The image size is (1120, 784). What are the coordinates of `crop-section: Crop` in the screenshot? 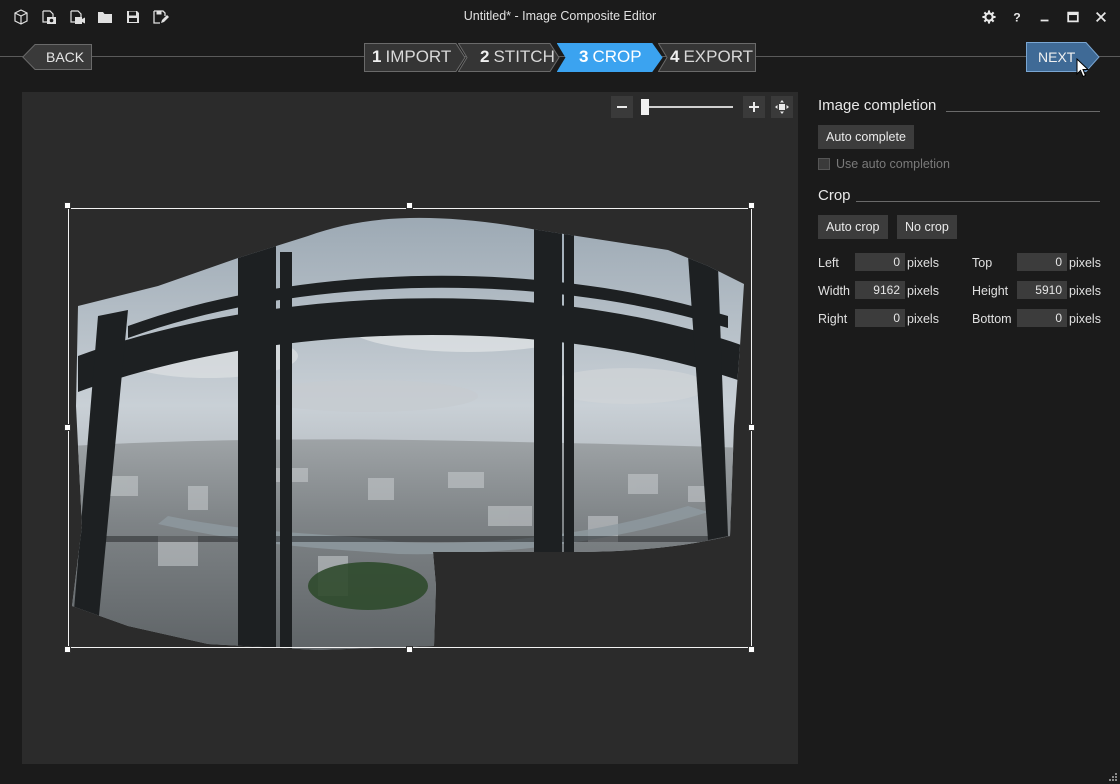 It's located at (959, 196).